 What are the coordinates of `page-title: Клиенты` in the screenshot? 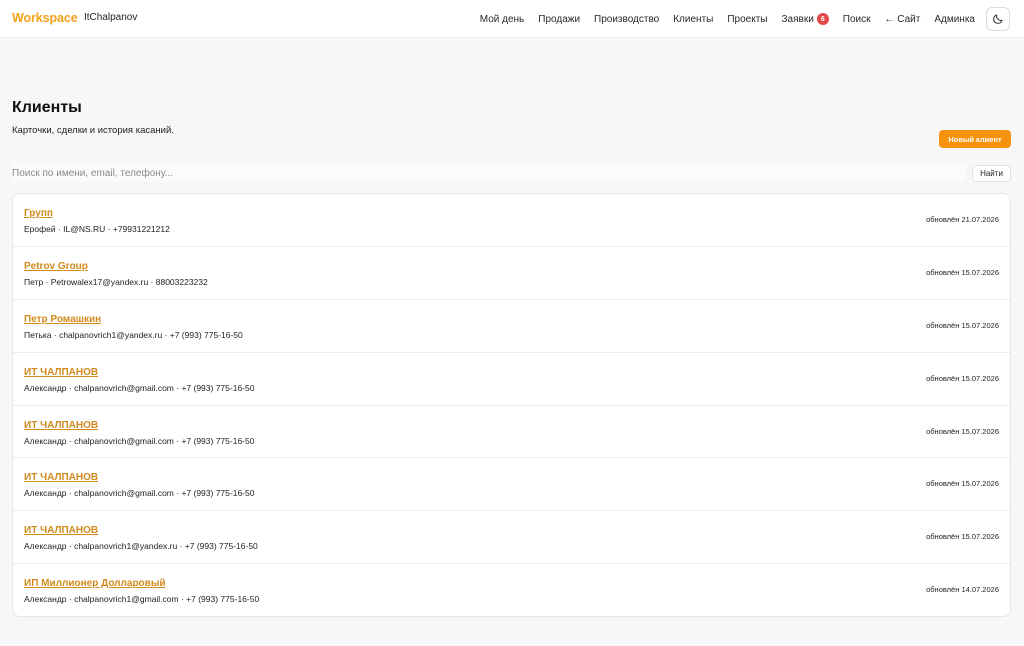 It's located at (47, 107).